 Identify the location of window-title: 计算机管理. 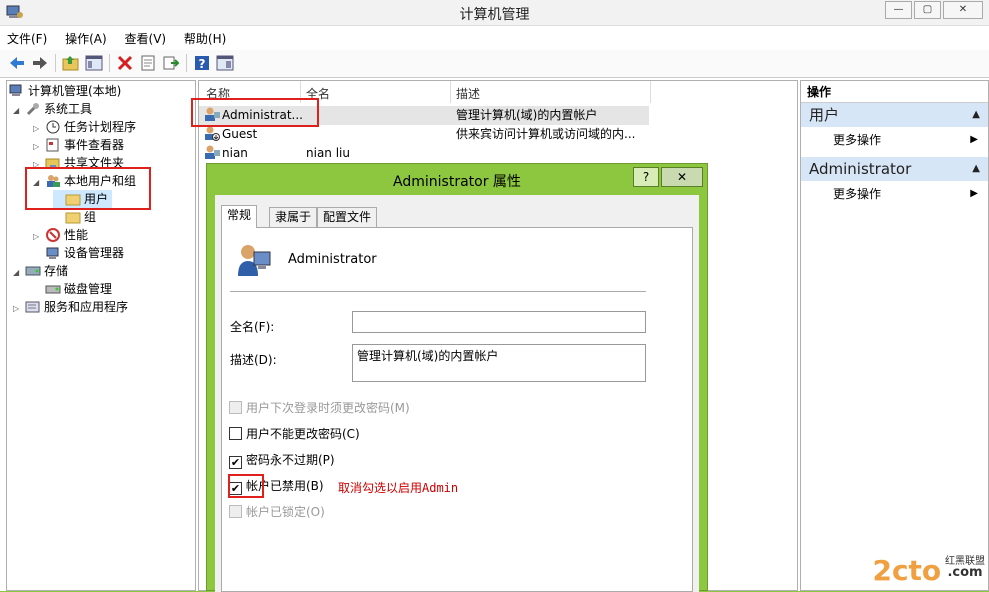
(494, 15).